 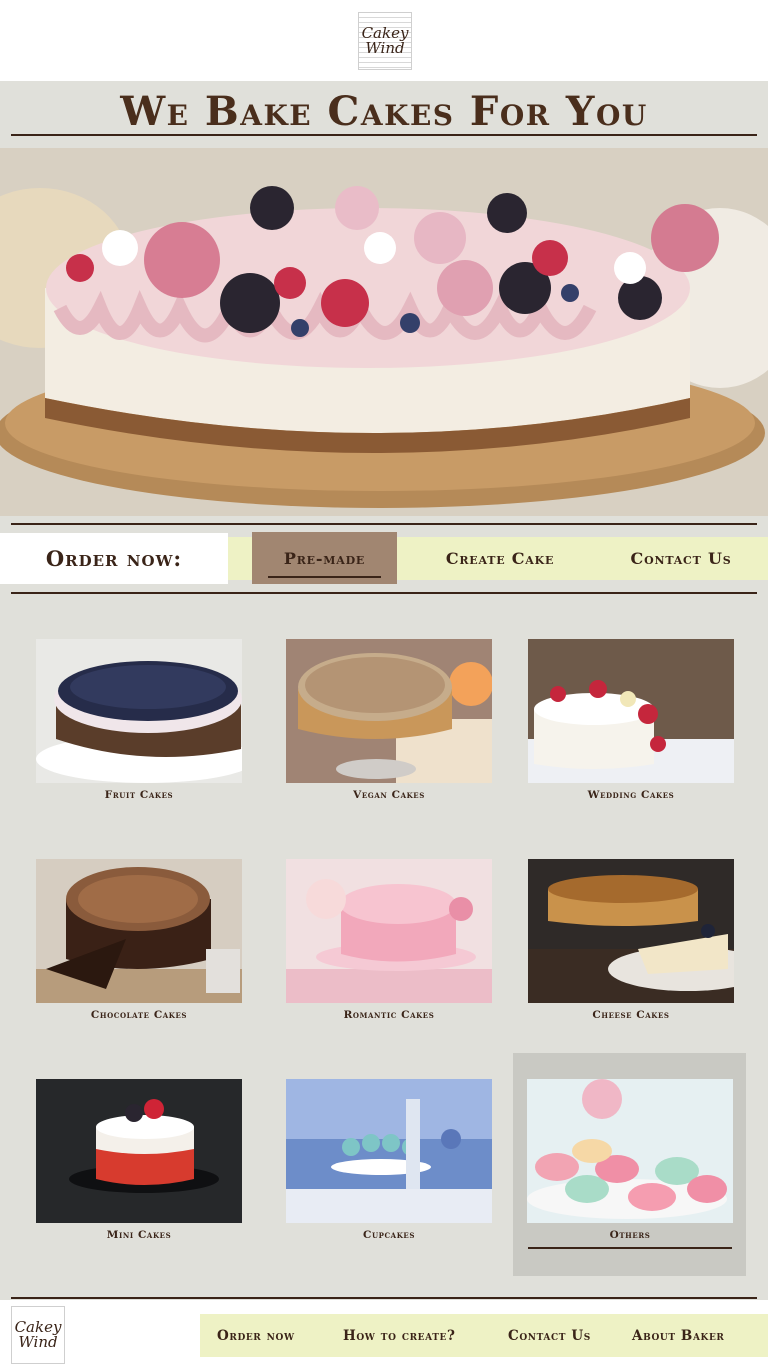 I want to click on cheese-cakes-image, so click(x=631, y=931).